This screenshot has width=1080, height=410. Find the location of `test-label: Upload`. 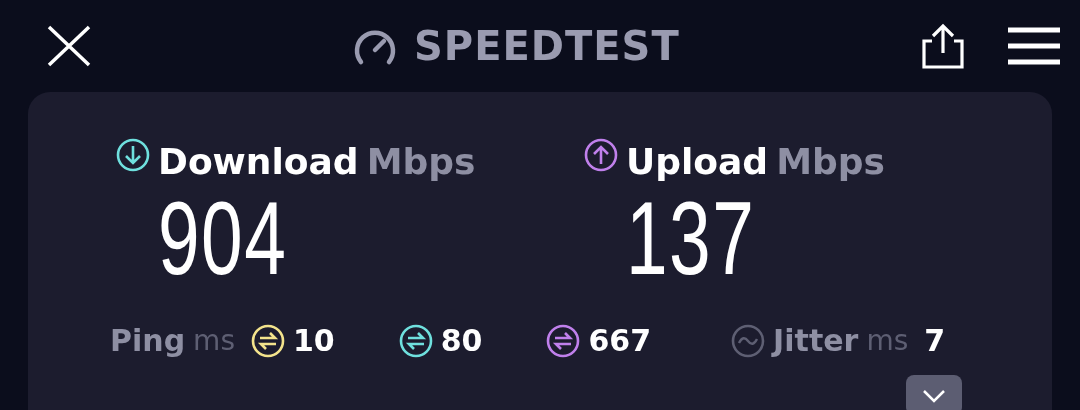

test-label: Upload is located at coordinates (697, 162).